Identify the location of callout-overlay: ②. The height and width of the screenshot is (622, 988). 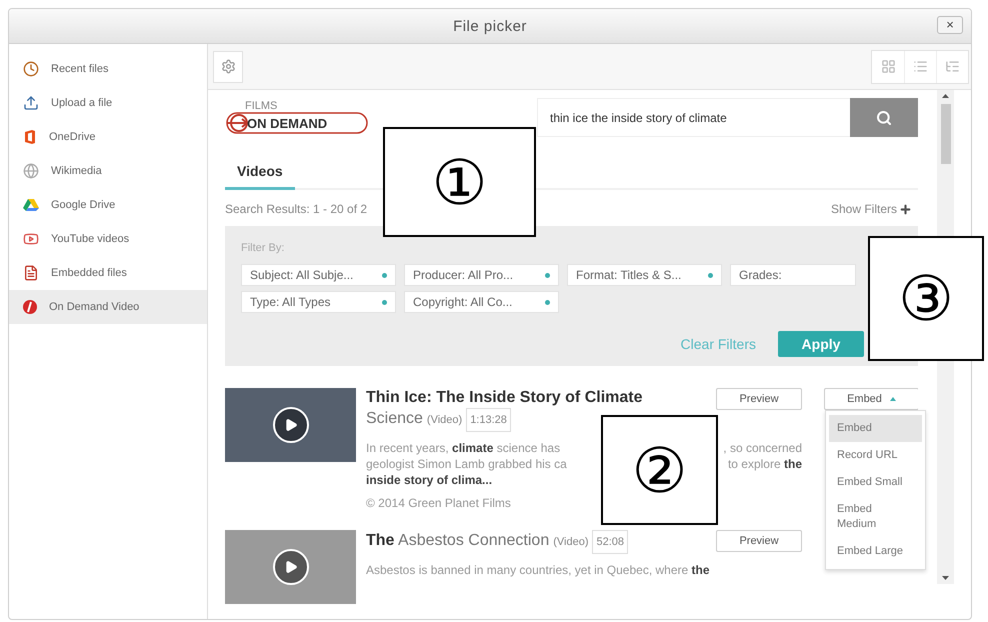
(659, 470).